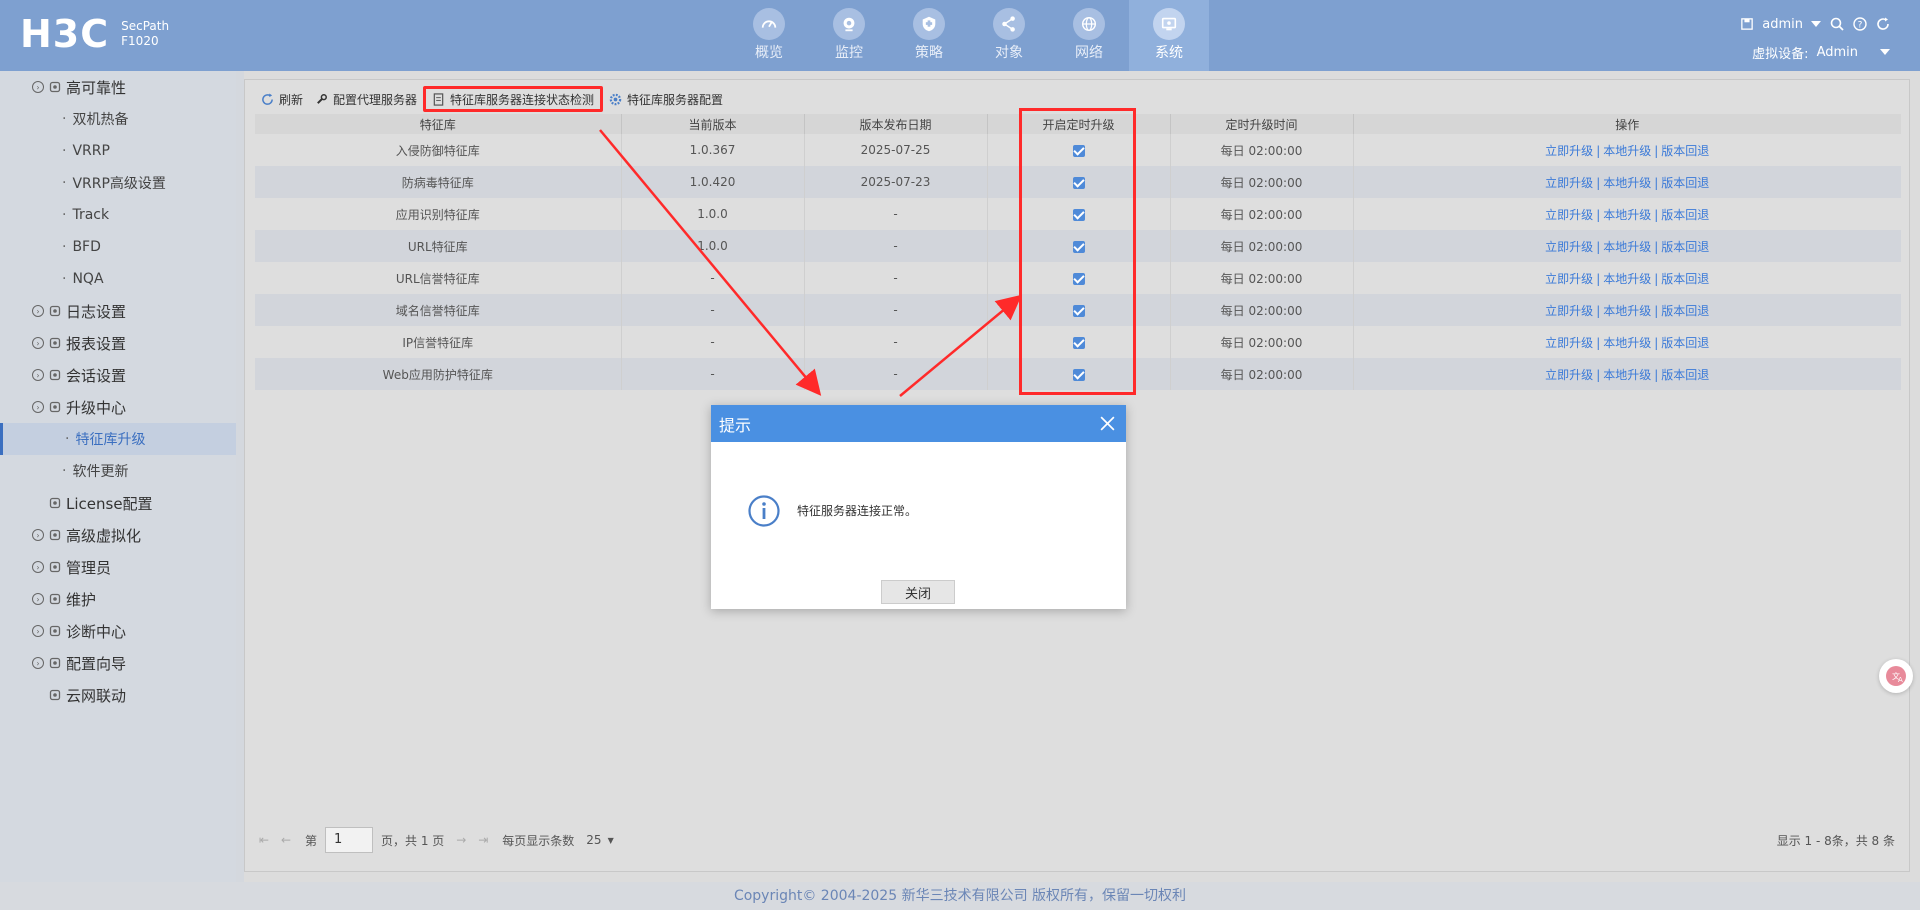 The image size is (1920, 910). What do you see at coordinates (118, 215) in the screenshot?
I see `sidebar-item: Track` at bounding box center [118, 215].